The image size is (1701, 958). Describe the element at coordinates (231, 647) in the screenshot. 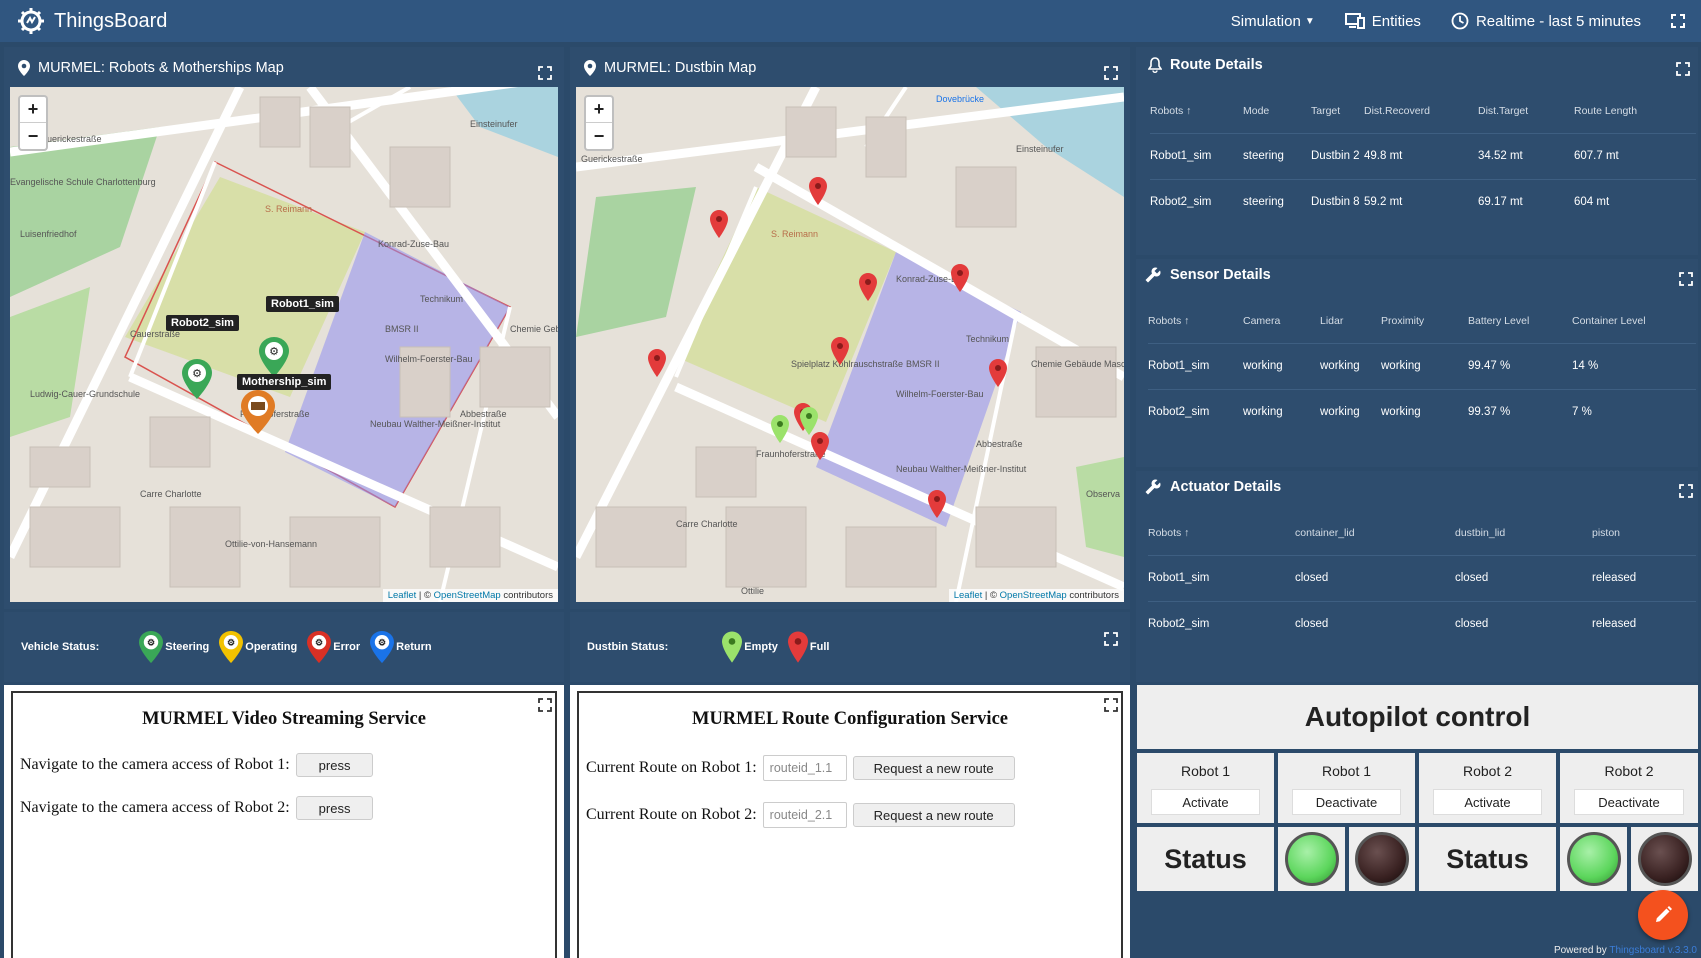

I see `robot-marker-yellow-icon: ⚙` at that location.